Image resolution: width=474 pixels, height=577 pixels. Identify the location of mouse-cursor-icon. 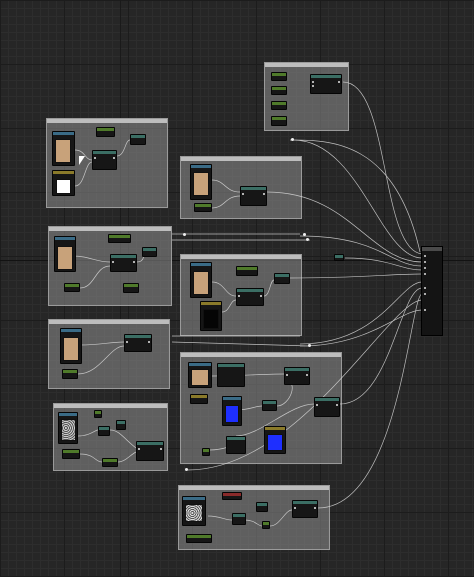
(82, 160).